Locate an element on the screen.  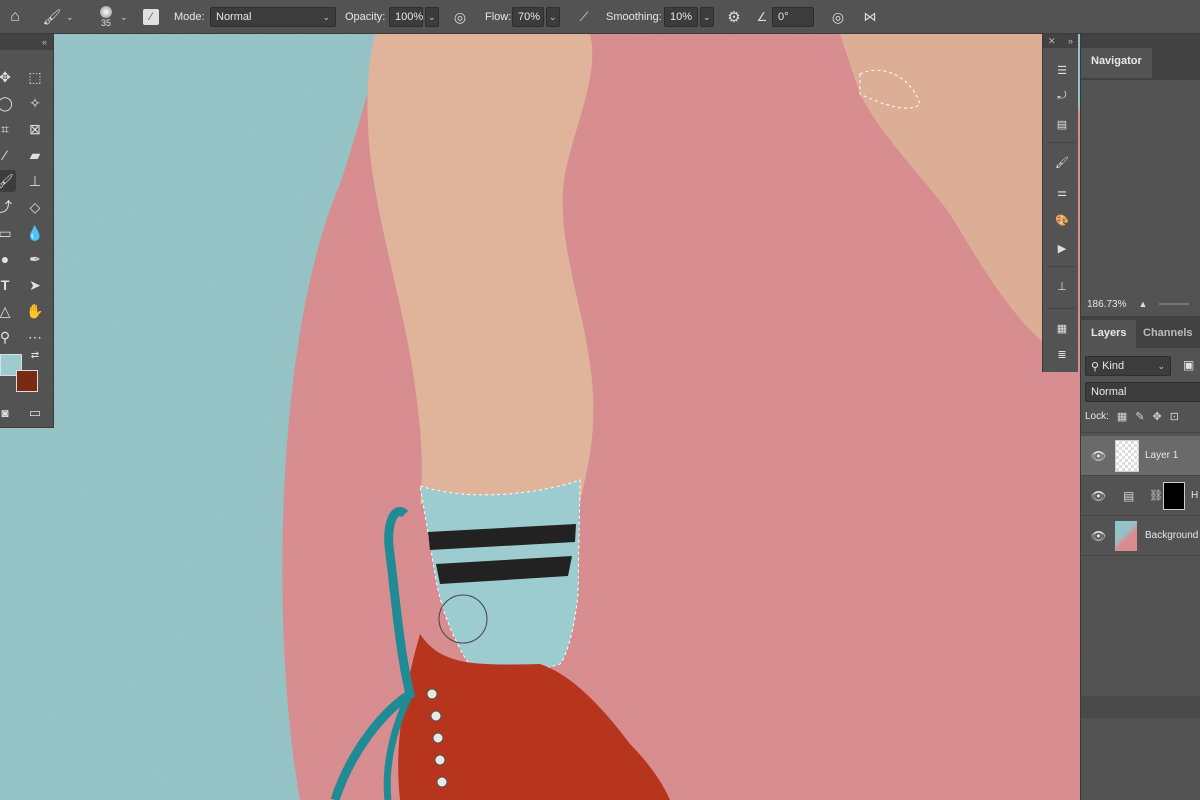
layer-filter-select: ⚲ Kind ⌄ is located at coordinates (1128, 366).